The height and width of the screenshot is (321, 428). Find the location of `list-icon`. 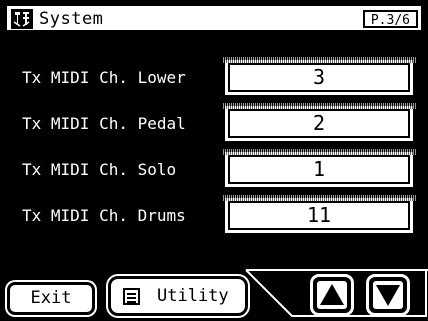

list-icon is located at coordinates (131, 296).